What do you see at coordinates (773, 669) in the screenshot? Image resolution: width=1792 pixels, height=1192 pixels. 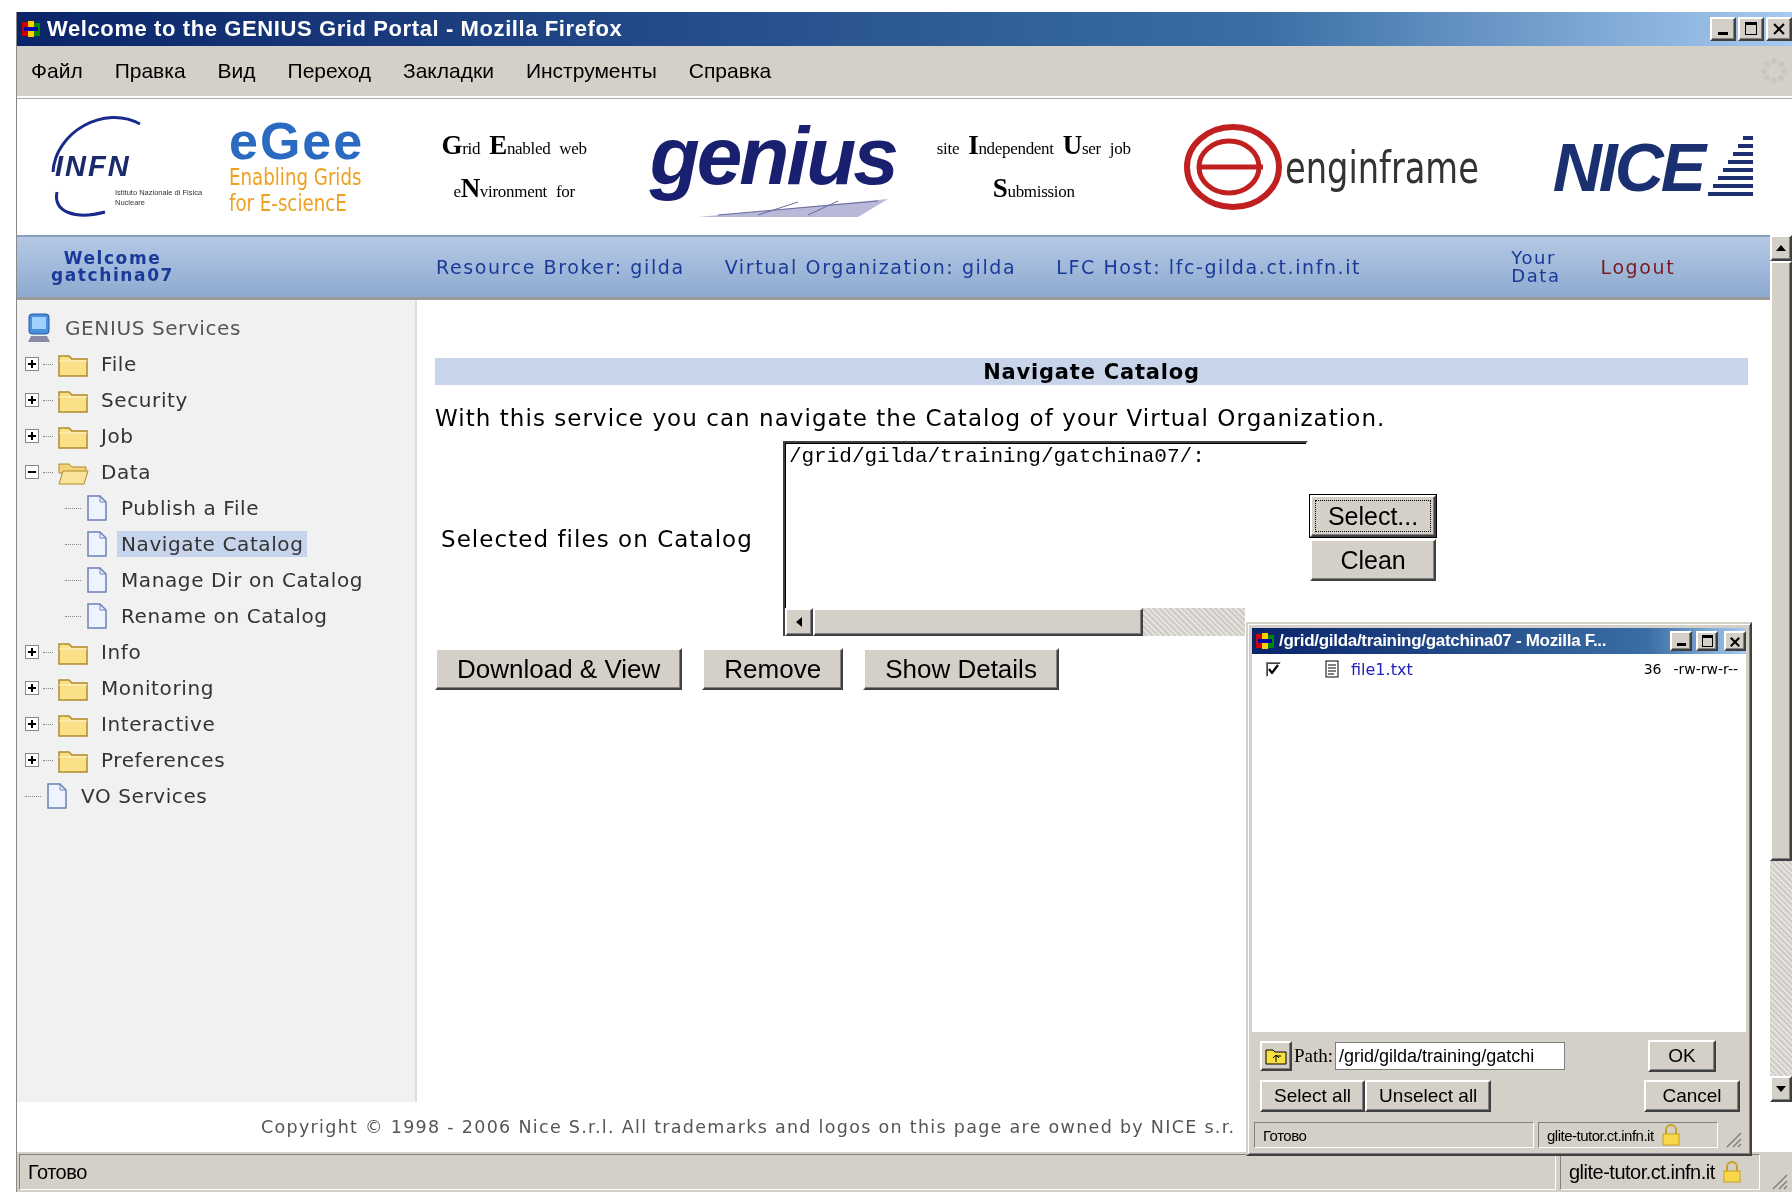 I see `remove-button: Remove` at bounding box center [773, 669].